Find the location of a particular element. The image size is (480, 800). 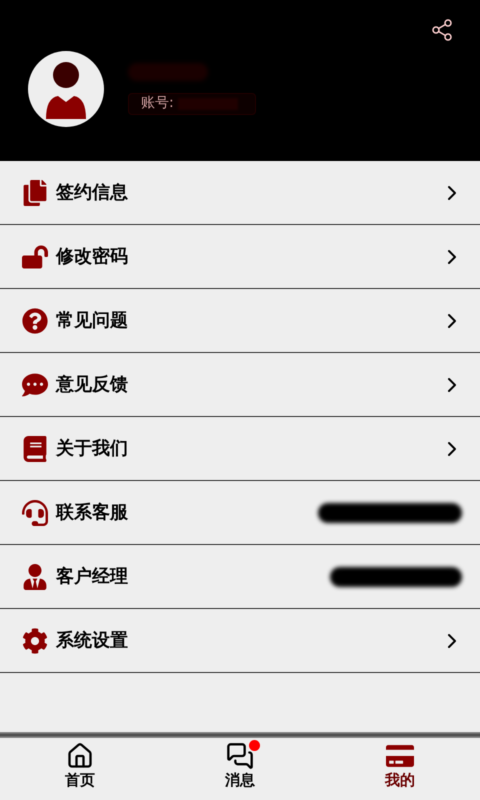

nav-tab: 我的 is located at coordinates (400, 769).